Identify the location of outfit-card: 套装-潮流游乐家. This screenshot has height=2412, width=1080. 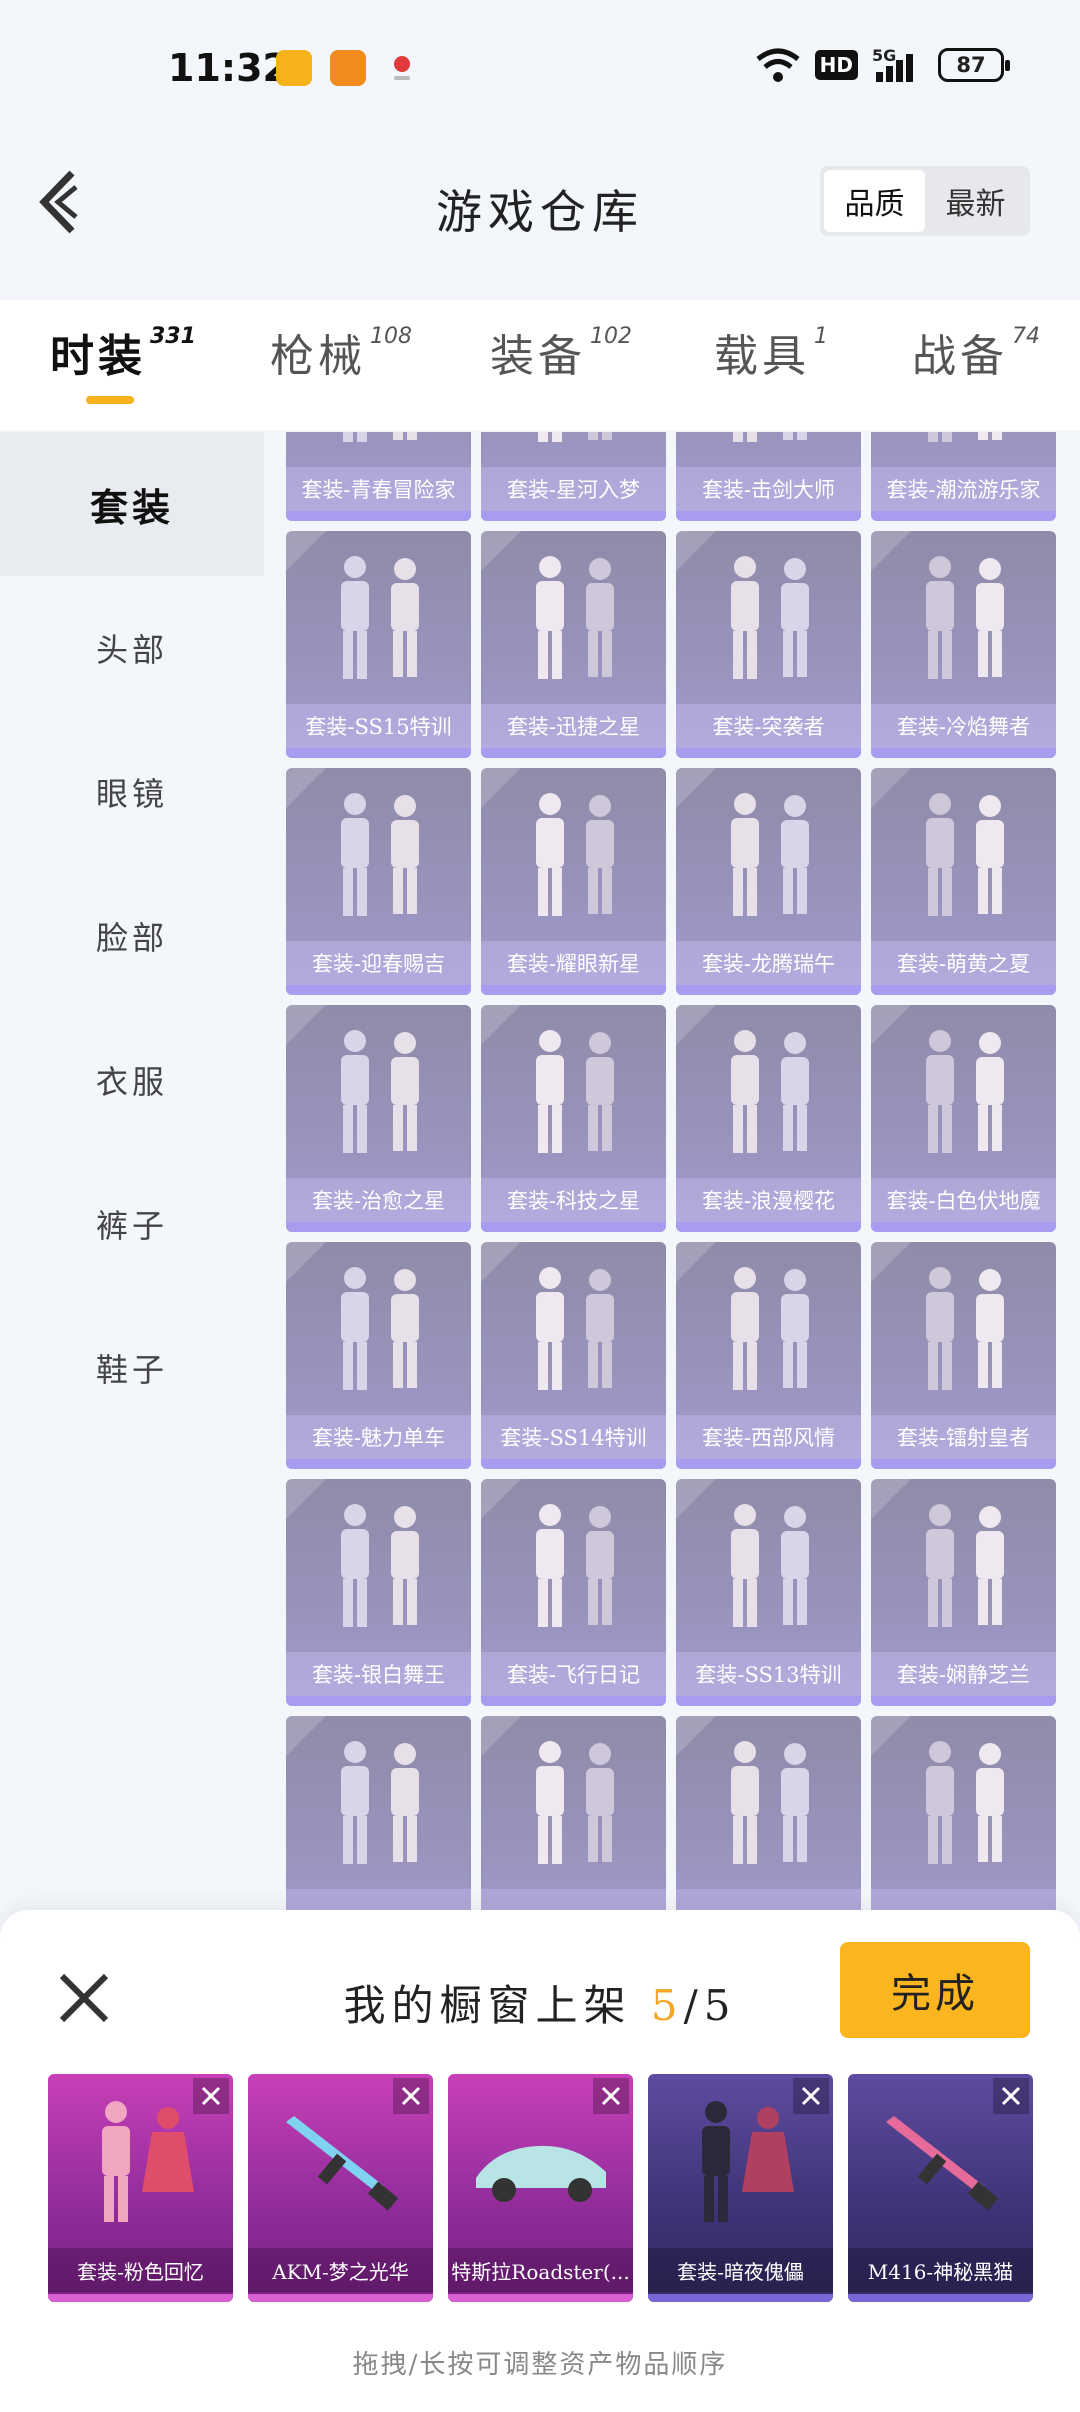
(963, 476).